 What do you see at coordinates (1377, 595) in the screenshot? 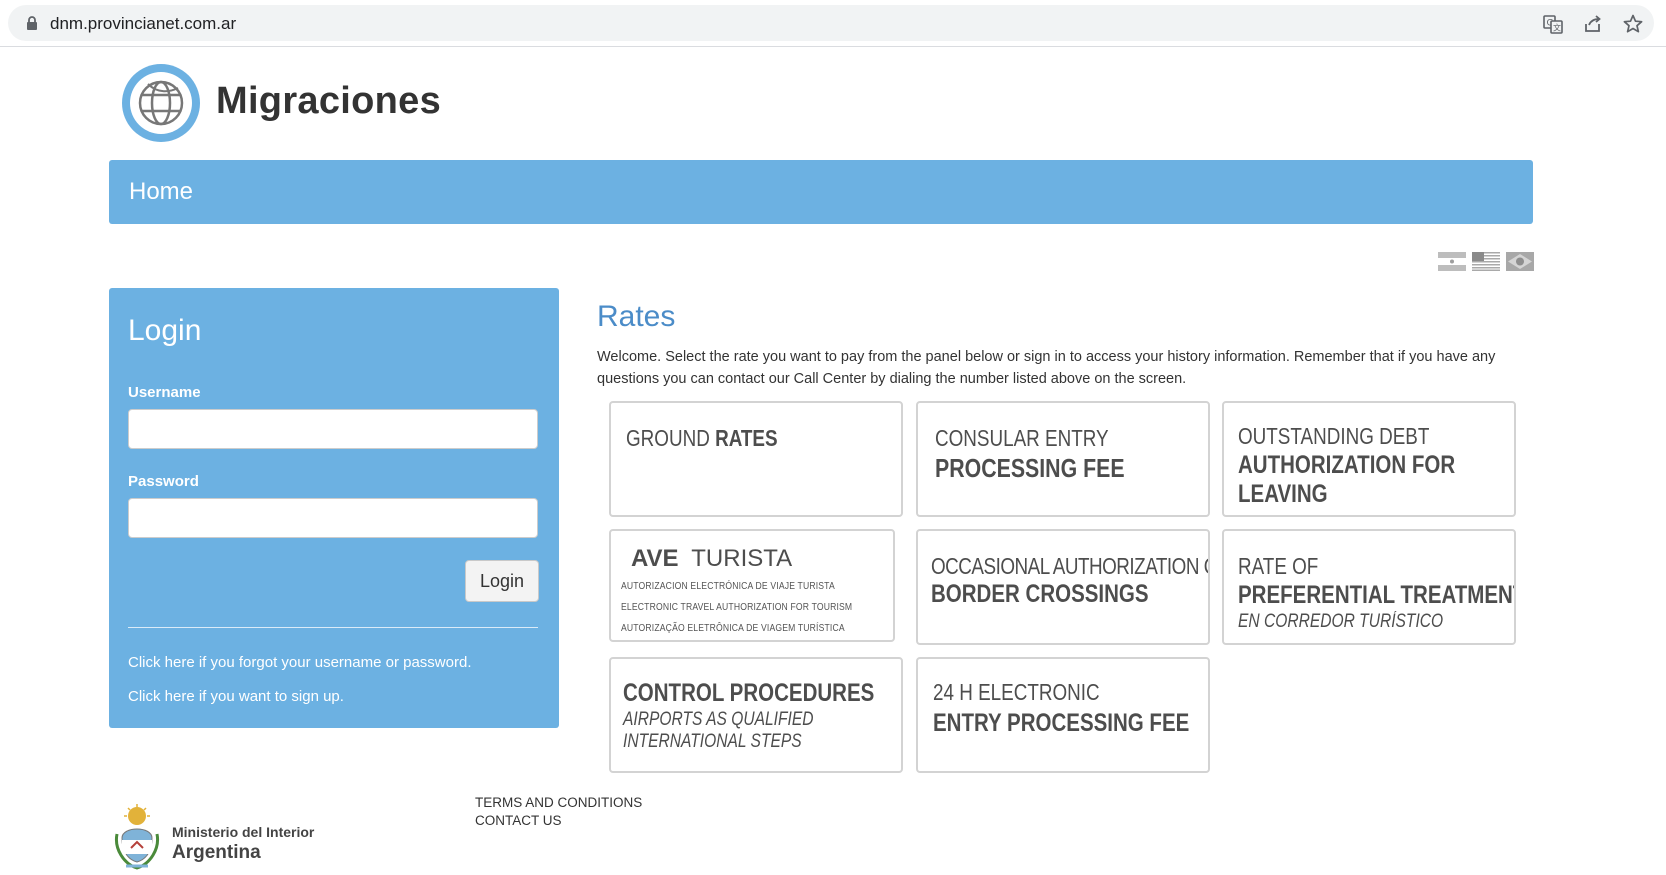
I see `preferential-line2: PREFERENTIAL TREATMENT` at bounding box center [1377, 595].